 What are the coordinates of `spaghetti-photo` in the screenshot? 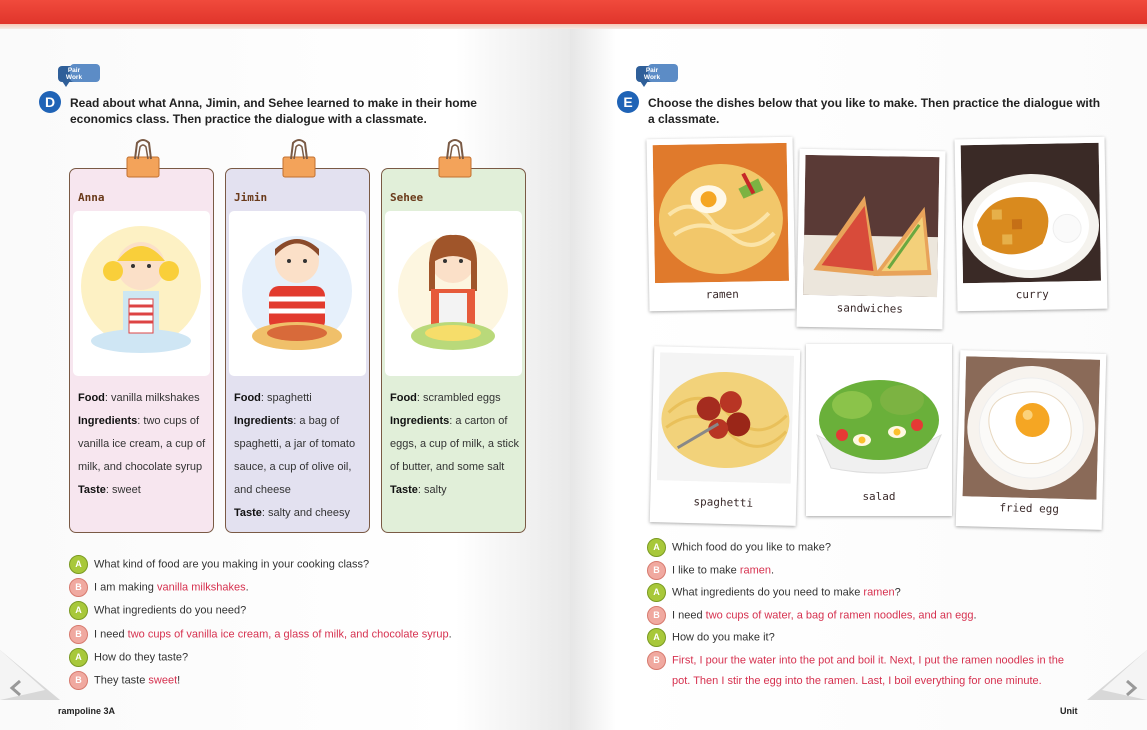 It's located at (725, 418).